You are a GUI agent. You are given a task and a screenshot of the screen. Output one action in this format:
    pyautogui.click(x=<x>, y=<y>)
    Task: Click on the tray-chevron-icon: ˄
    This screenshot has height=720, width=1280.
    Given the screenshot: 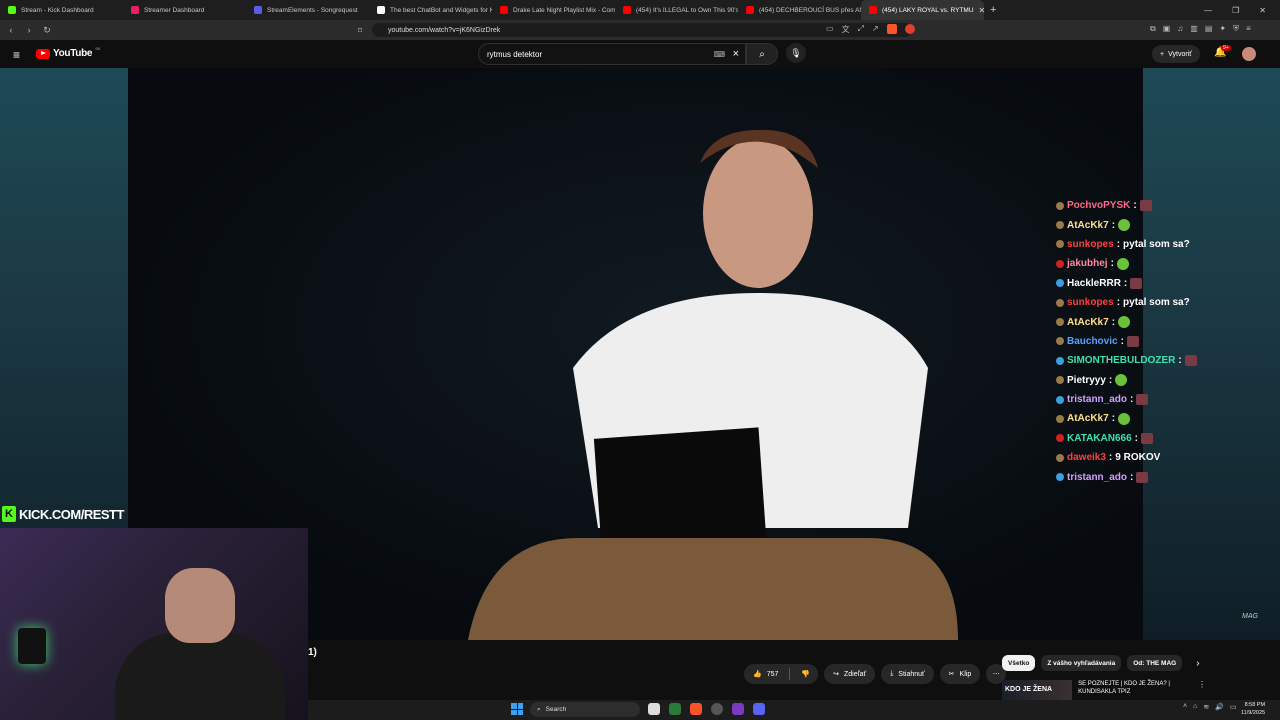 What is the action you would take?
    pyautogui.click(x=1185, y=707)
    